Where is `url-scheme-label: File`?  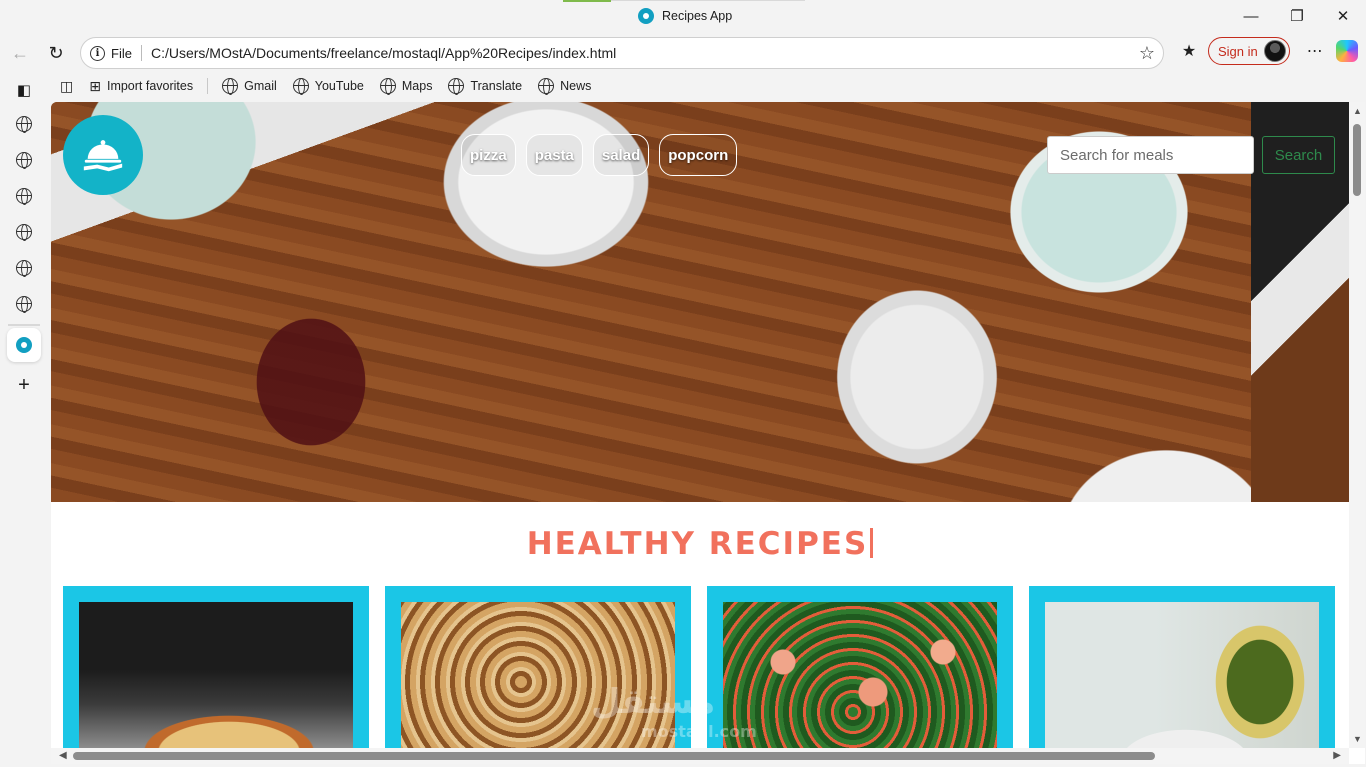
url-scheme-label: File is located at coordinates (121, 53).